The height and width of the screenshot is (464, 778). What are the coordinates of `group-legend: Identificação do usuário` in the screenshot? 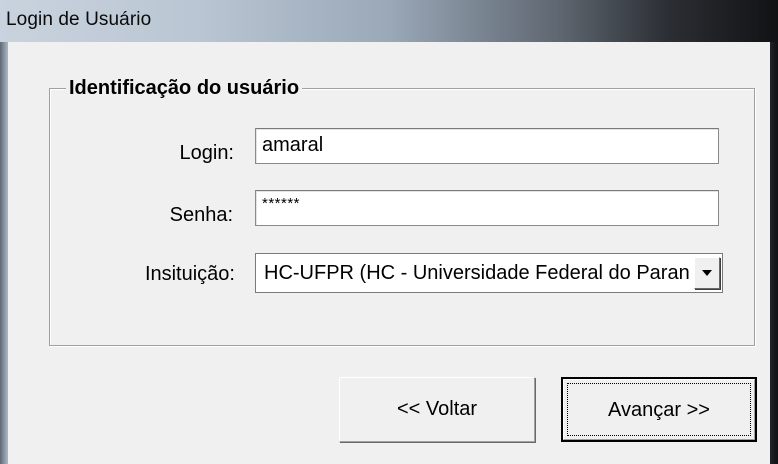 It's located at (184, 88).